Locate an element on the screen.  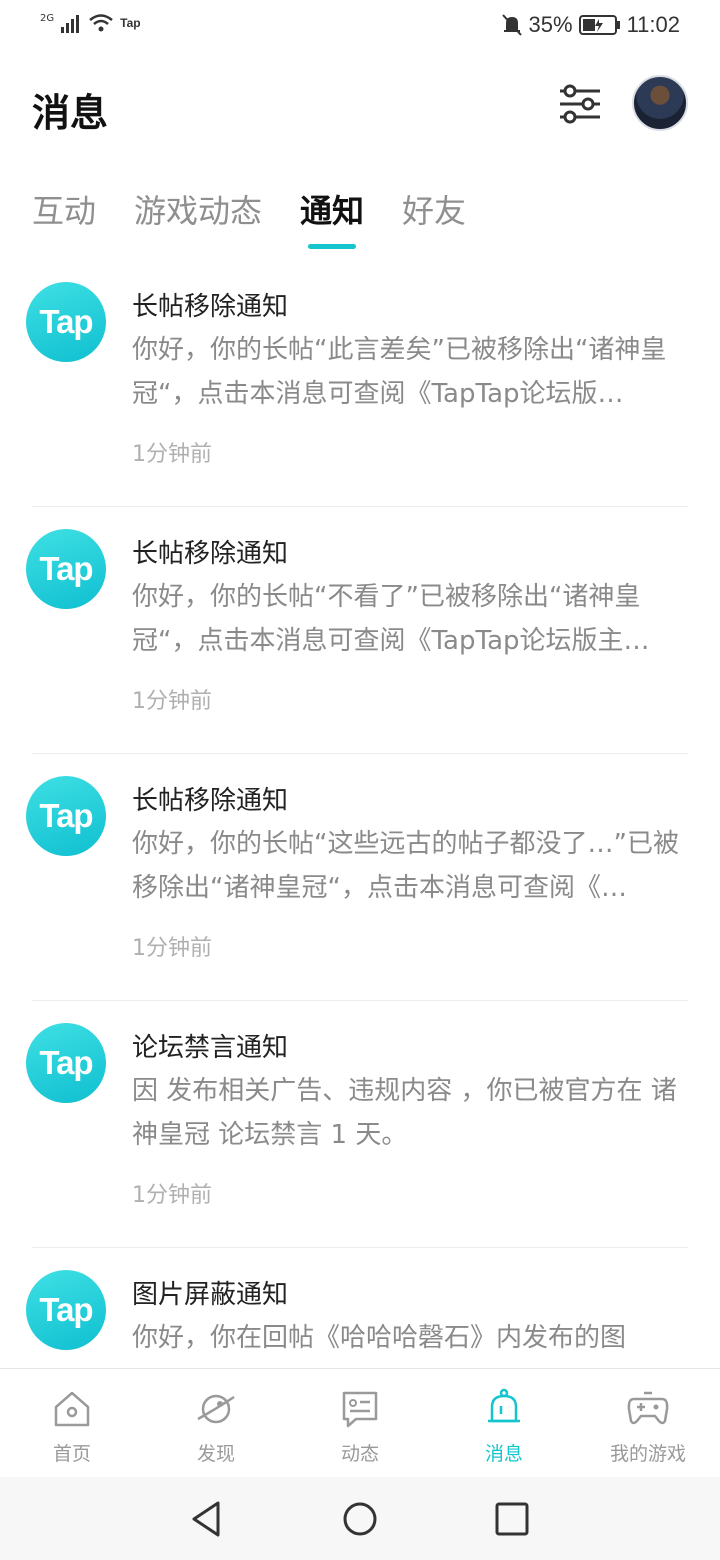
battery-icon is located at coordinates (599, 25).